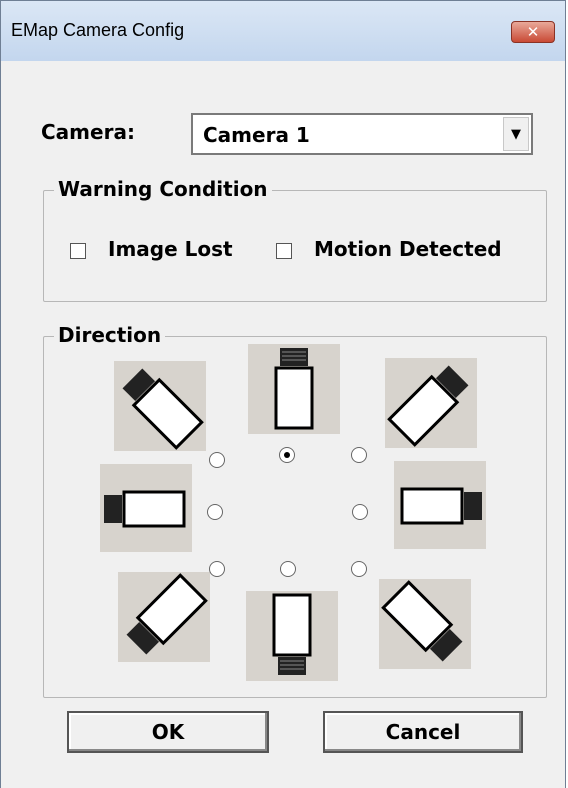 The width and height of the screenshot is (568, 788). I want to click on warning-condition-legend: Warning Condition, so click(163, 189).